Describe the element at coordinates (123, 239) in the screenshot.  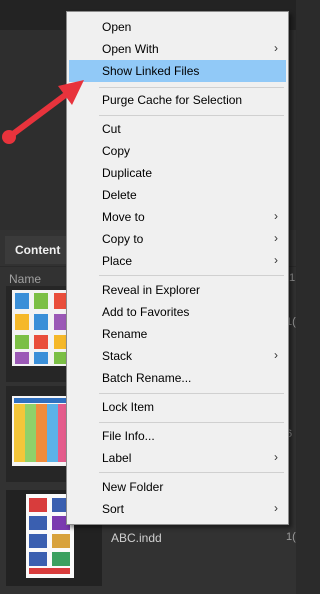
I see `menu-item-label: Copy to` at that location.